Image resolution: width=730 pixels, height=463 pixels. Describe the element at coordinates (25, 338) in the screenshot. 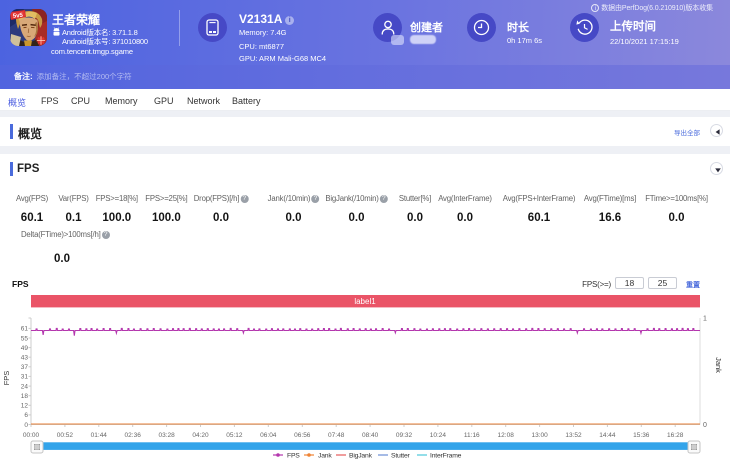

I see `svg-text: 55` at that location.